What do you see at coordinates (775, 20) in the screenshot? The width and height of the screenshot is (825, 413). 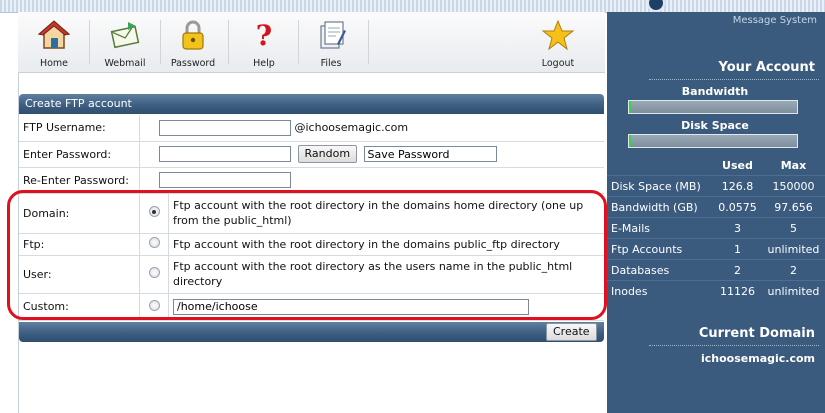 I see `message-system-link: Message System` at bounding box center [775, 20].